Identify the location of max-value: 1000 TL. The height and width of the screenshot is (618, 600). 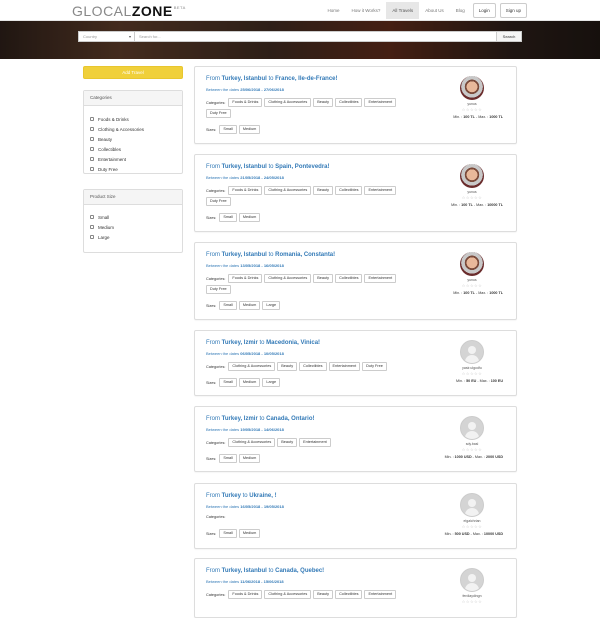
(496, 293).